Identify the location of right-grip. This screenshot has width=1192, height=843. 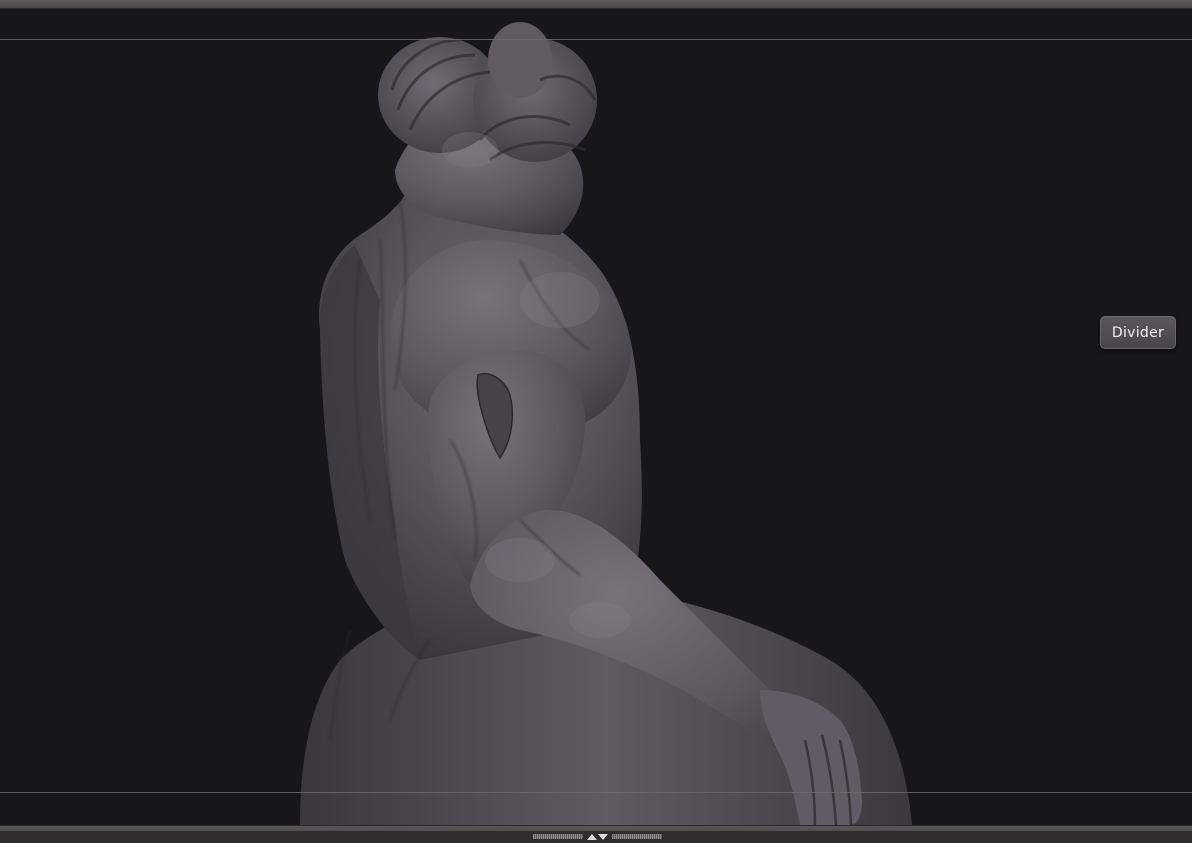
(637, 836).